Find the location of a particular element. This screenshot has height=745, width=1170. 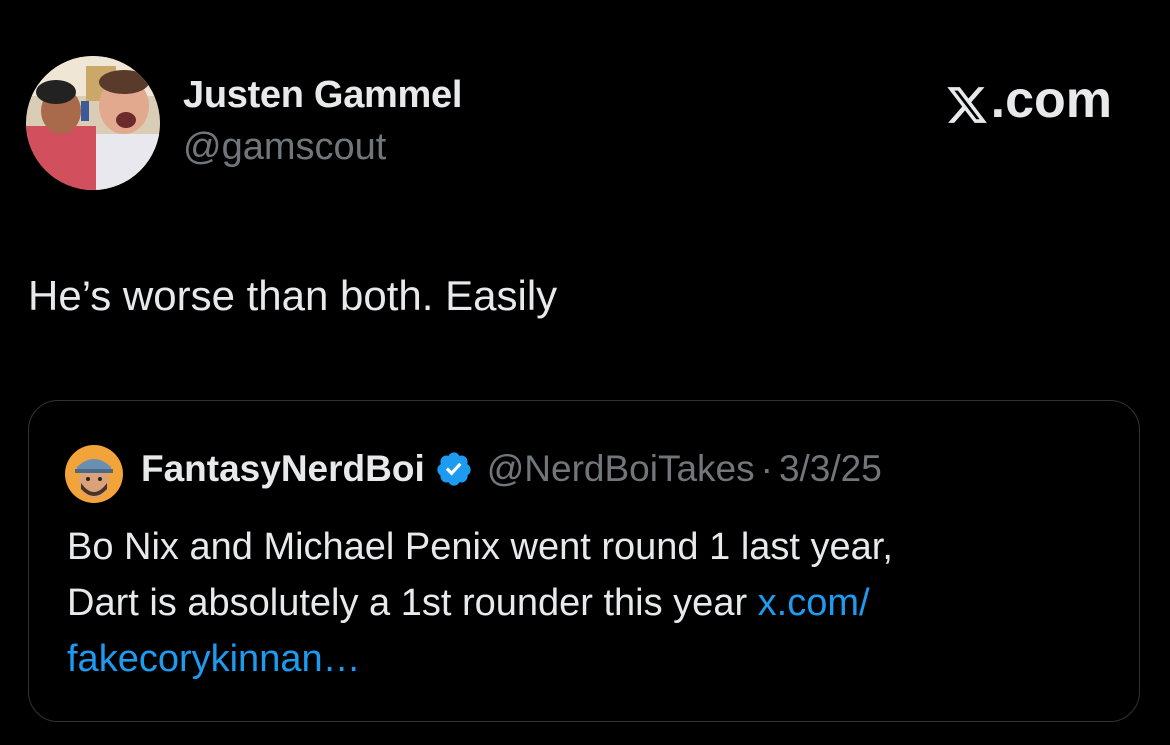

x-com-watermark: .com is located at coordinates (1028, 100).